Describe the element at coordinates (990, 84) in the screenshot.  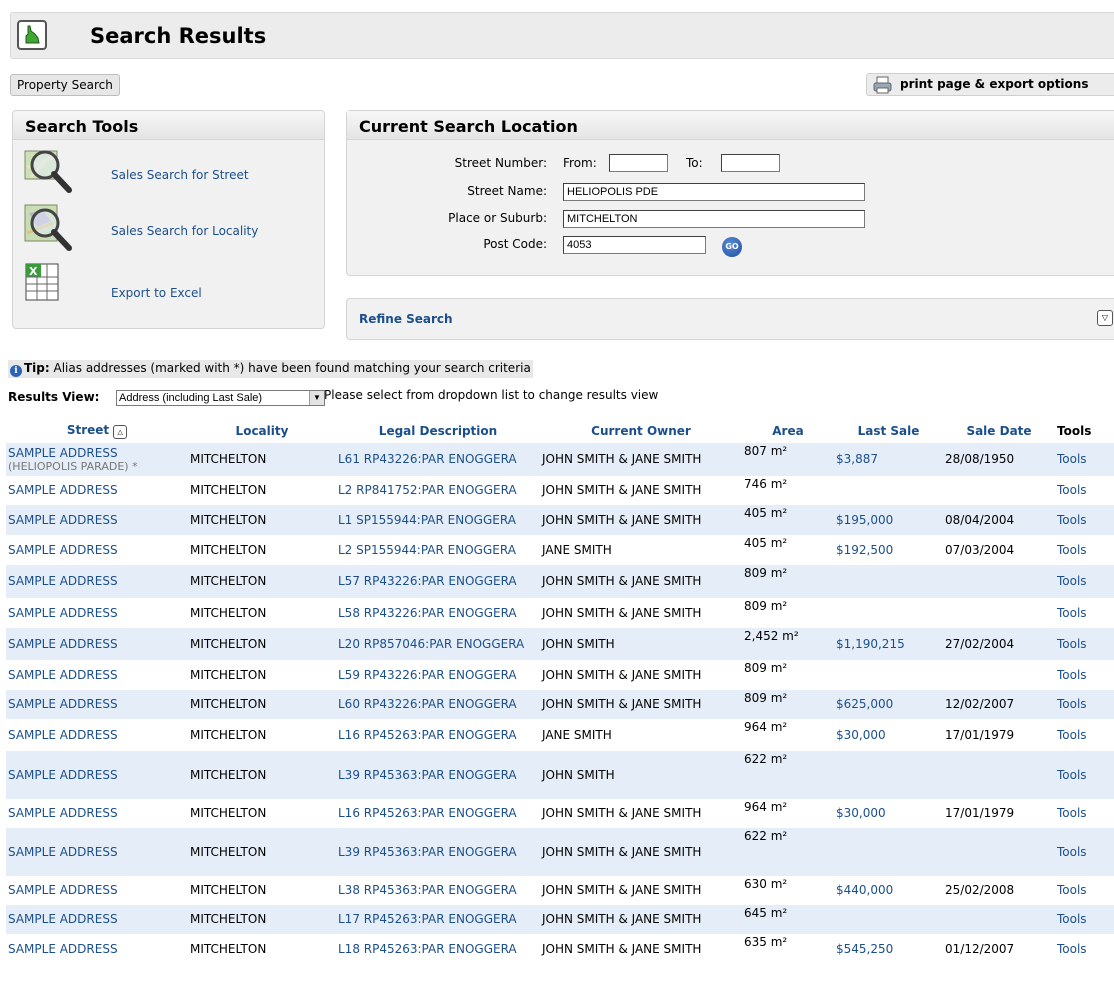
I see `print-export-button: print page & export options` at that location.